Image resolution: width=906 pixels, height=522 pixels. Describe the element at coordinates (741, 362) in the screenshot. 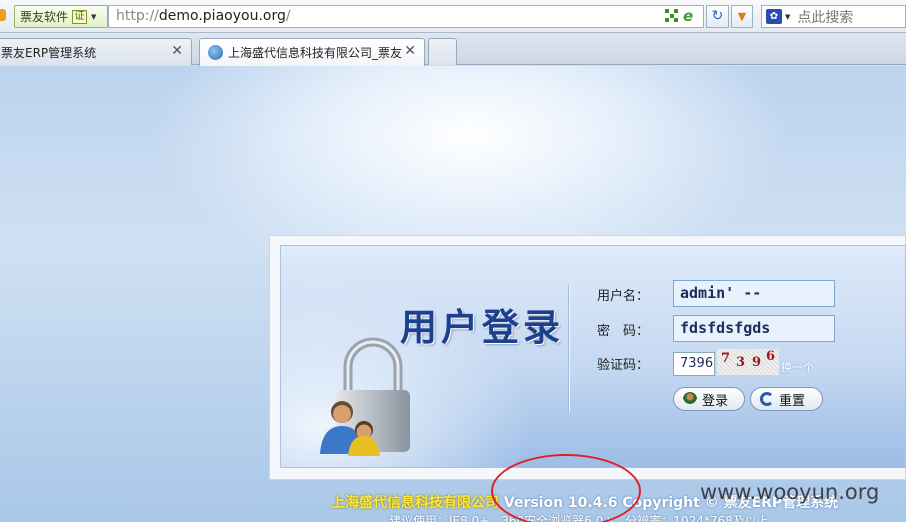

I see `captcha-digit: 3` at that location.